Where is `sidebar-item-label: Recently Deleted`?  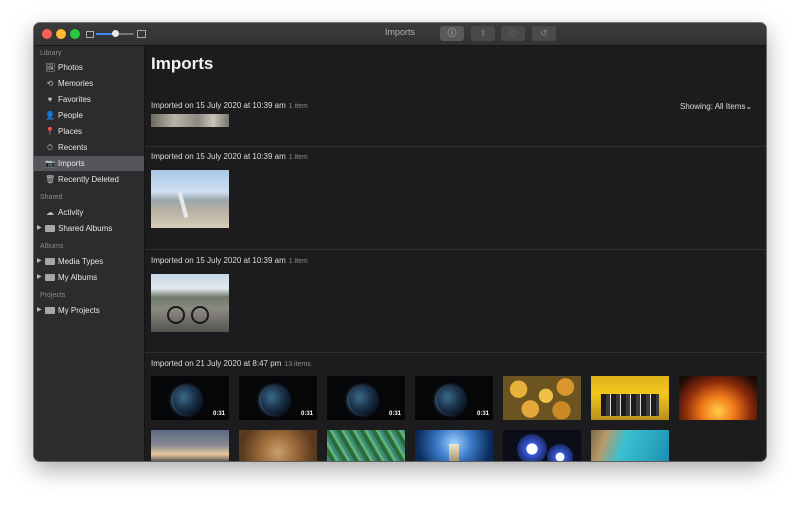 sidebar-item-label: Recently Deleted is located at coordinates (88, 179).